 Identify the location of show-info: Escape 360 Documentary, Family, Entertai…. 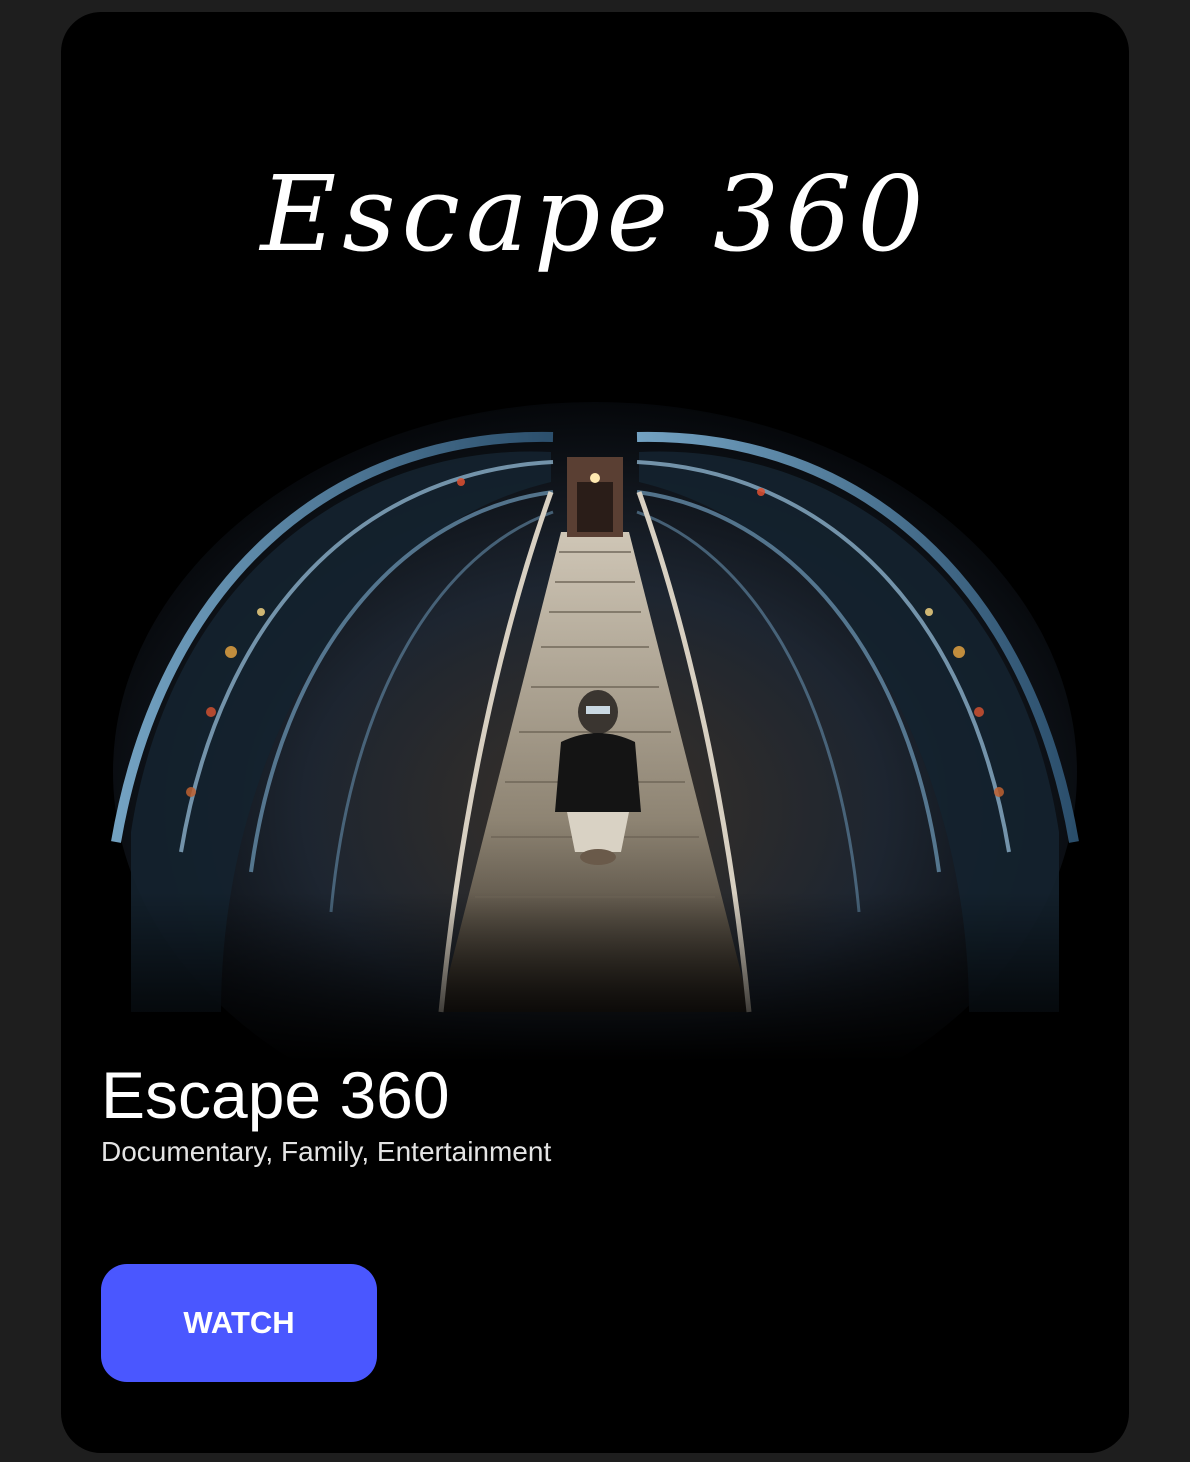
(591, 1115).